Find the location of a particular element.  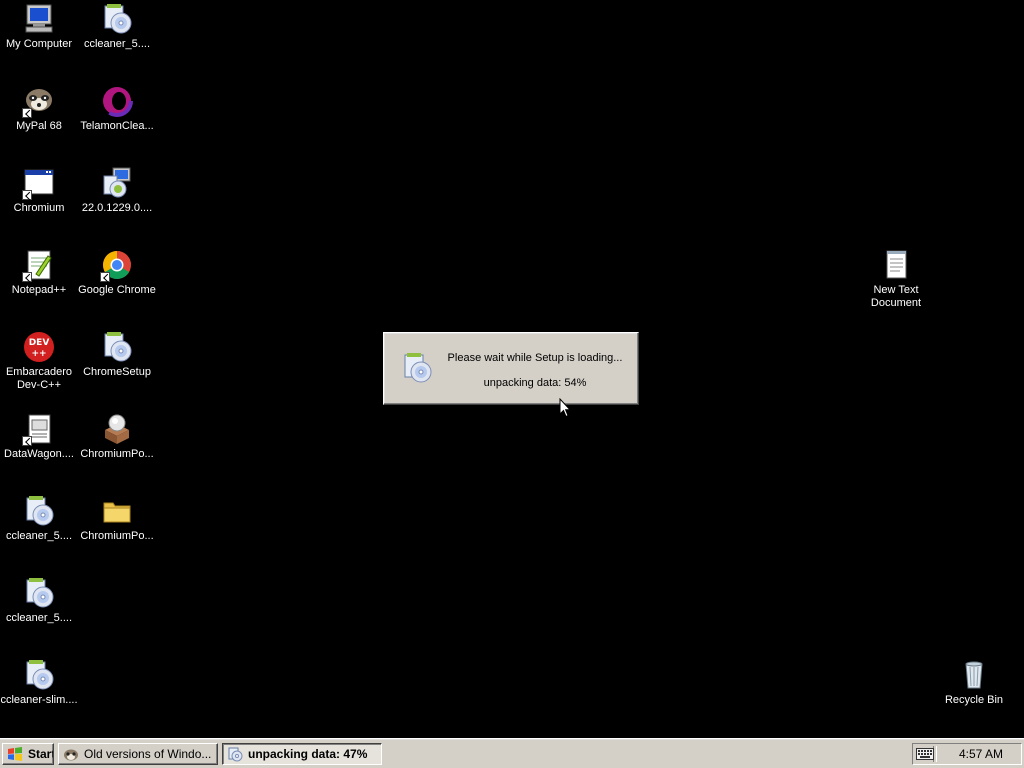

desktop-icon-recycle-bin: Recycle Bin is located at coordinates (974, 682).